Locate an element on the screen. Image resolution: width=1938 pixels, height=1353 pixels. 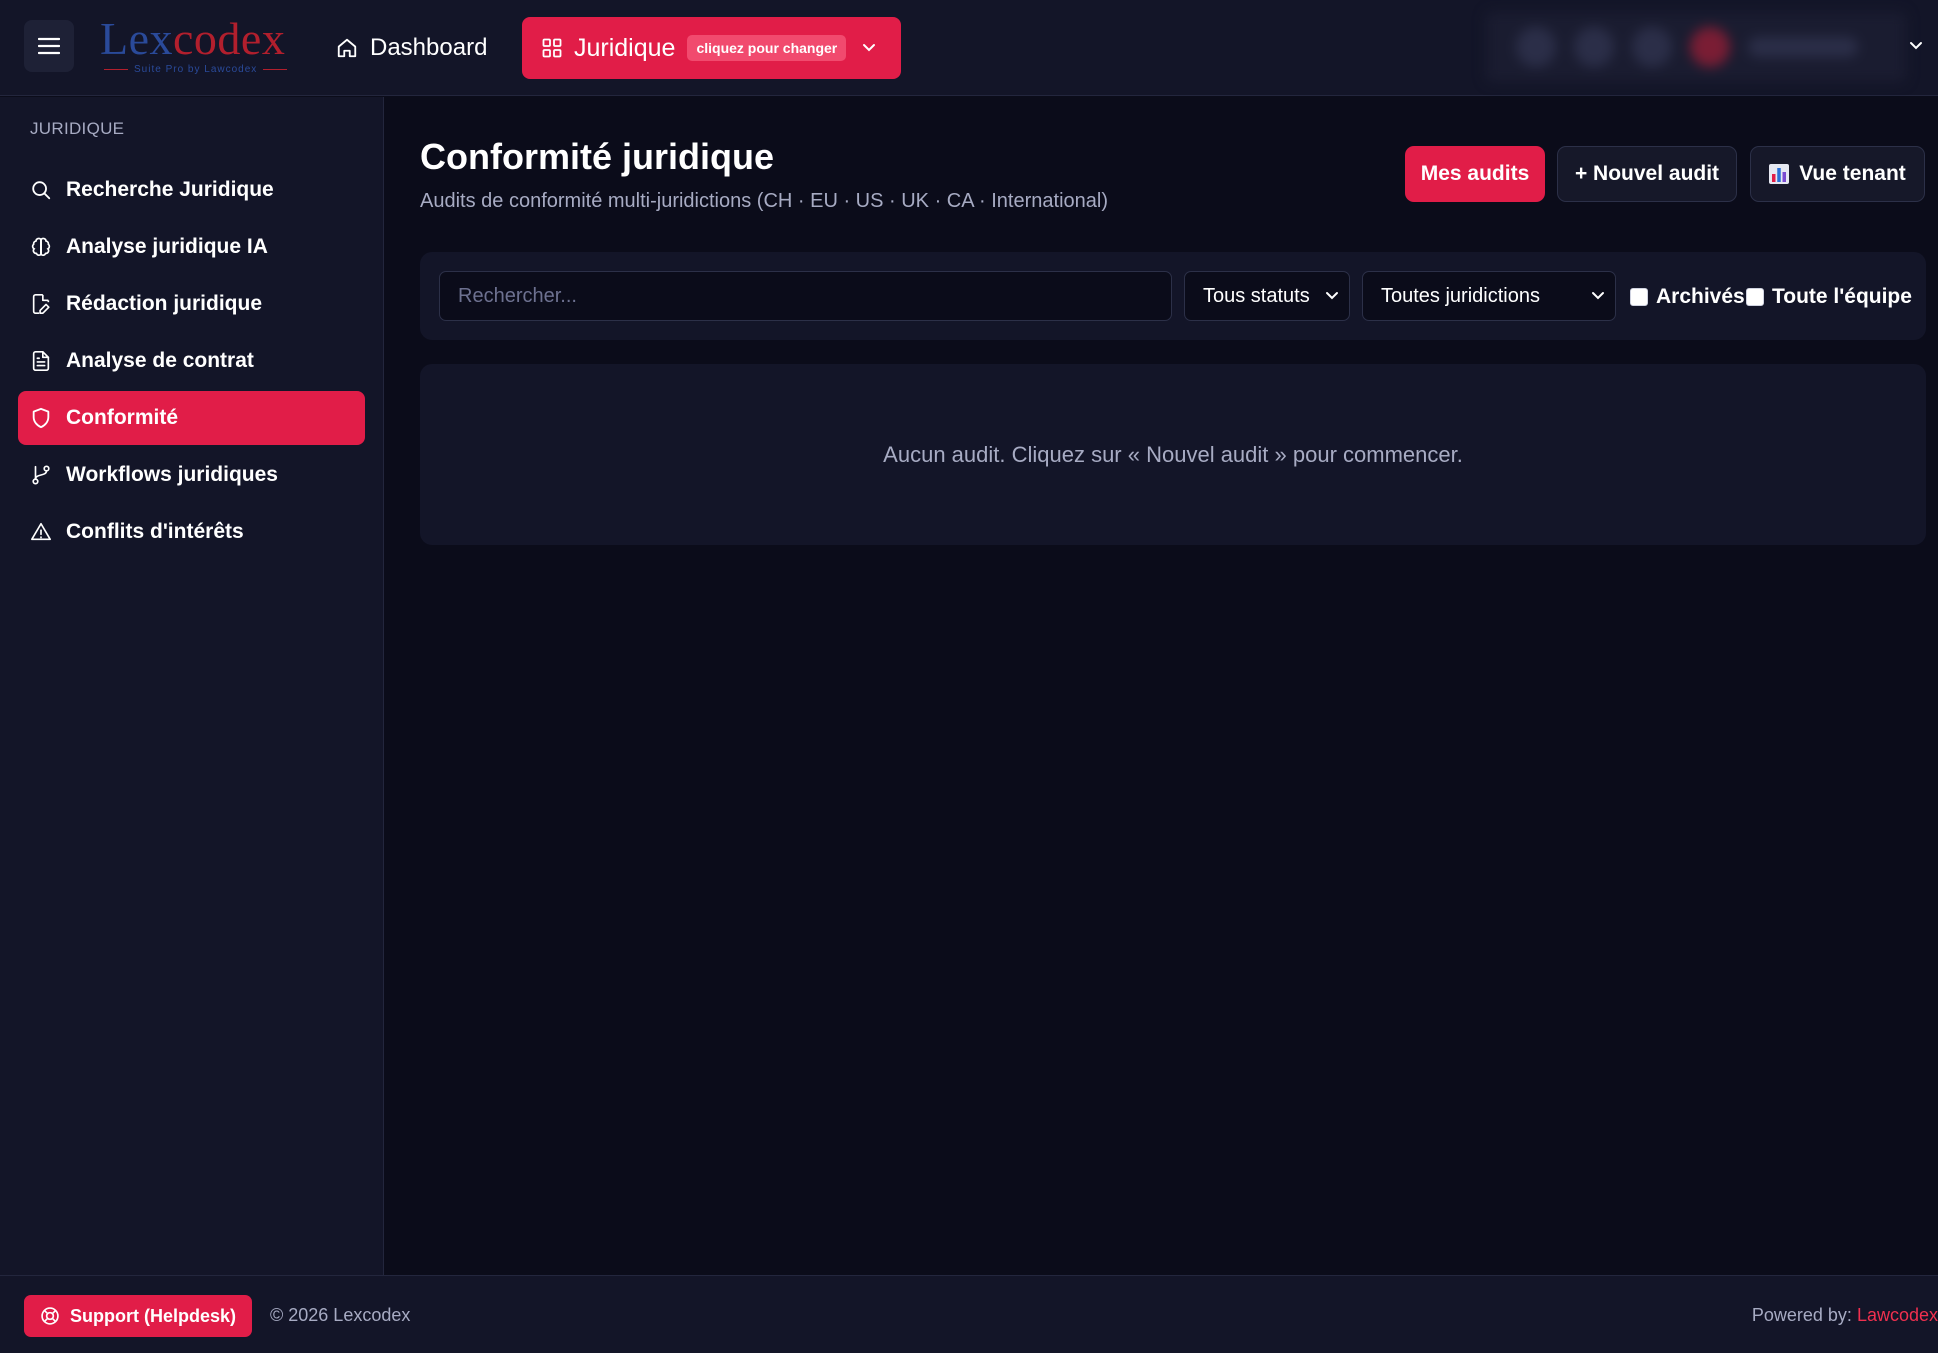
user-menu-chevron-icon is located at coordinates (1916, 46).